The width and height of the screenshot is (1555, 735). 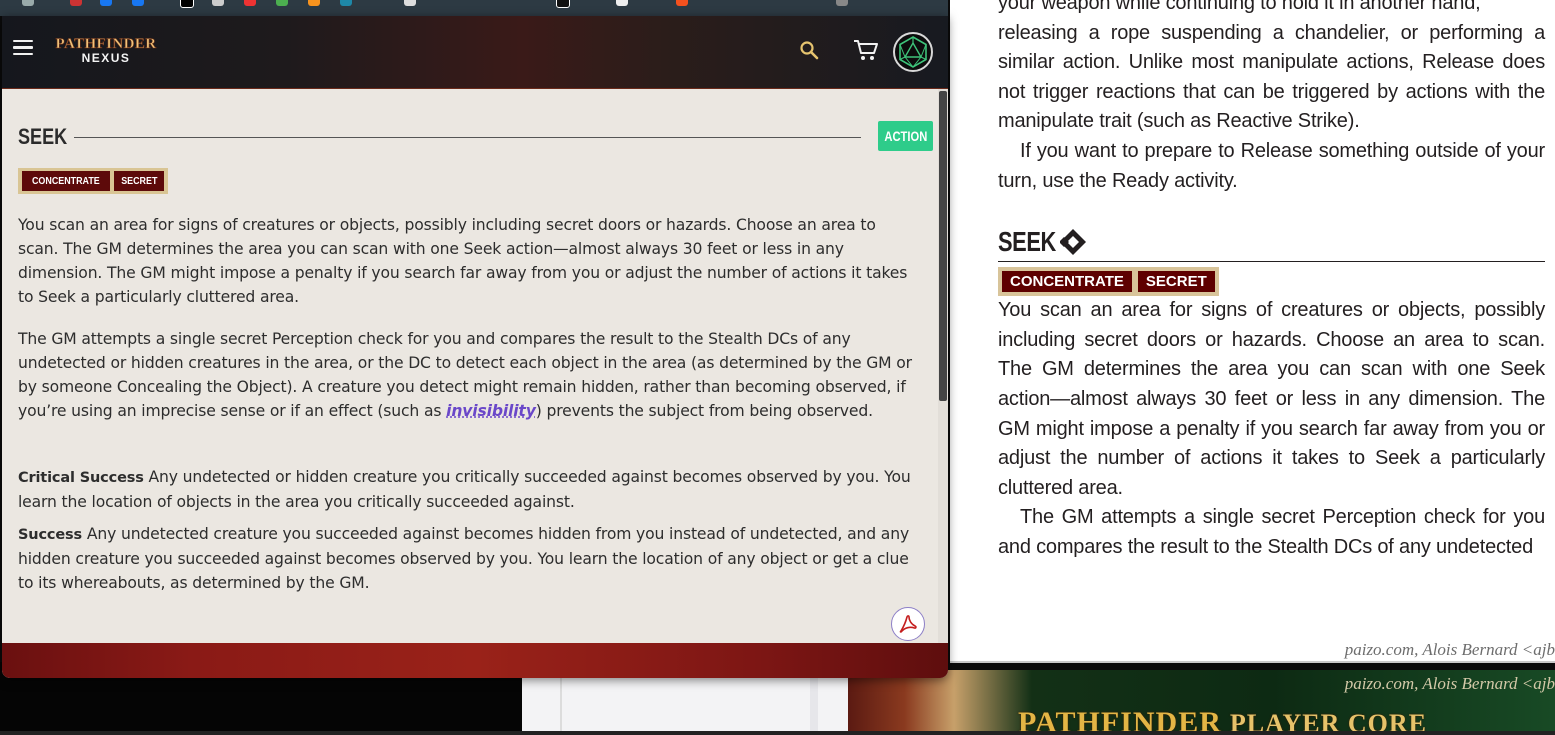 I want to click on action-badge-label: ACTION, so click(x=905, y=136).